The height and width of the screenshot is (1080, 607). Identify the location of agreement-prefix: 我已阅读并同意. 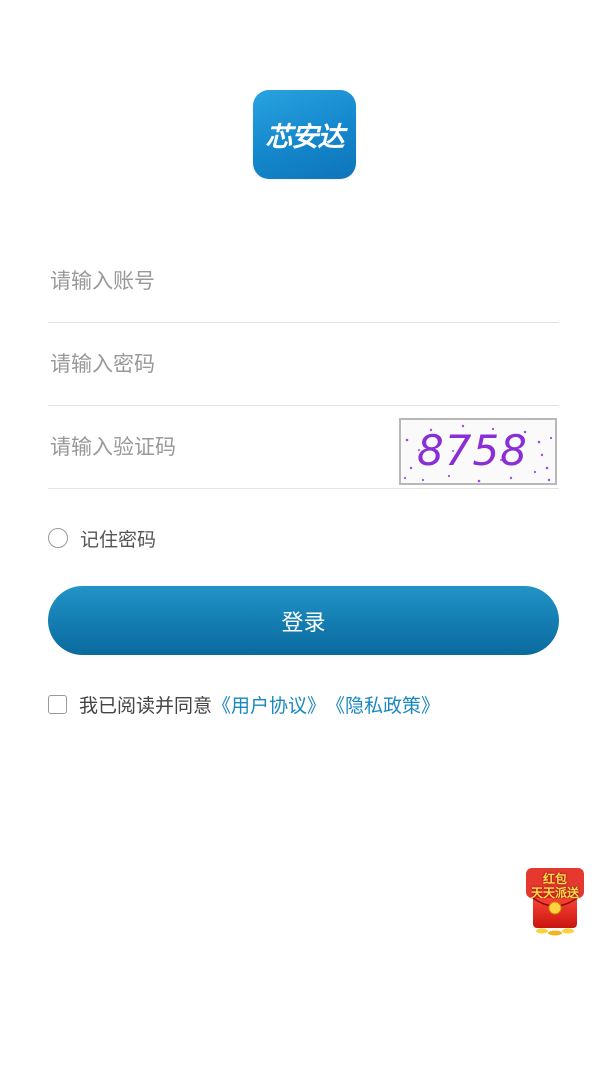
(146, 705).